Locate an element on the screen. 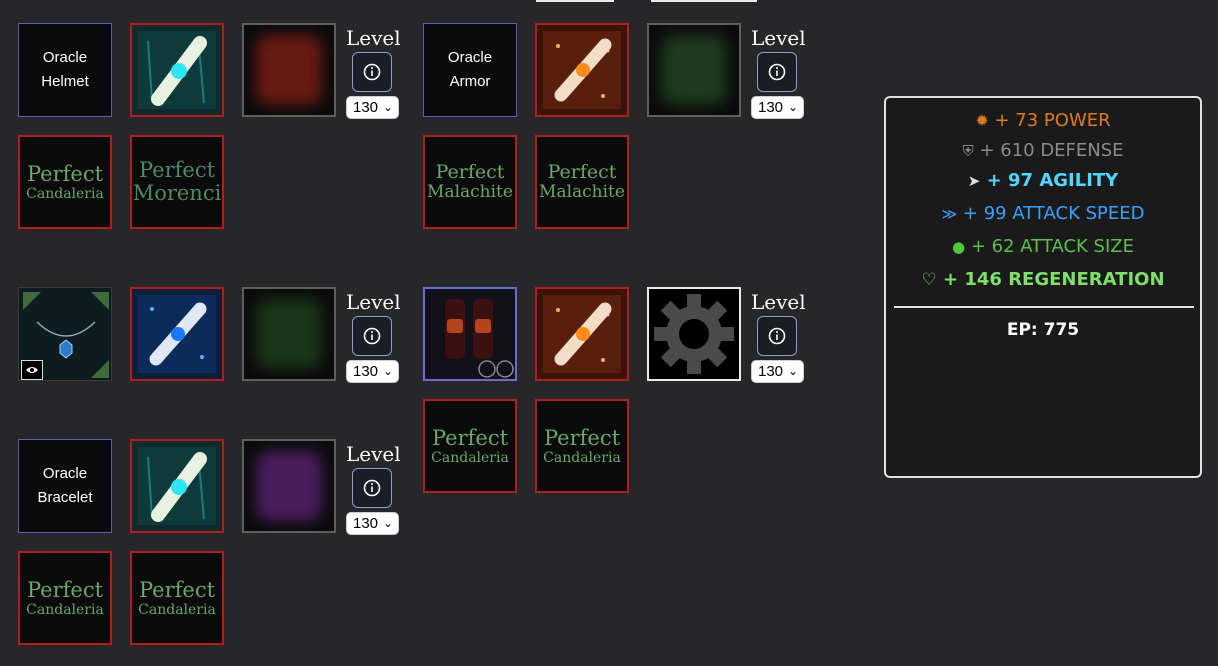 The width and height of the screenshot is (1218, 666). equipment-slot-boots is located at coordinates (470, 334).